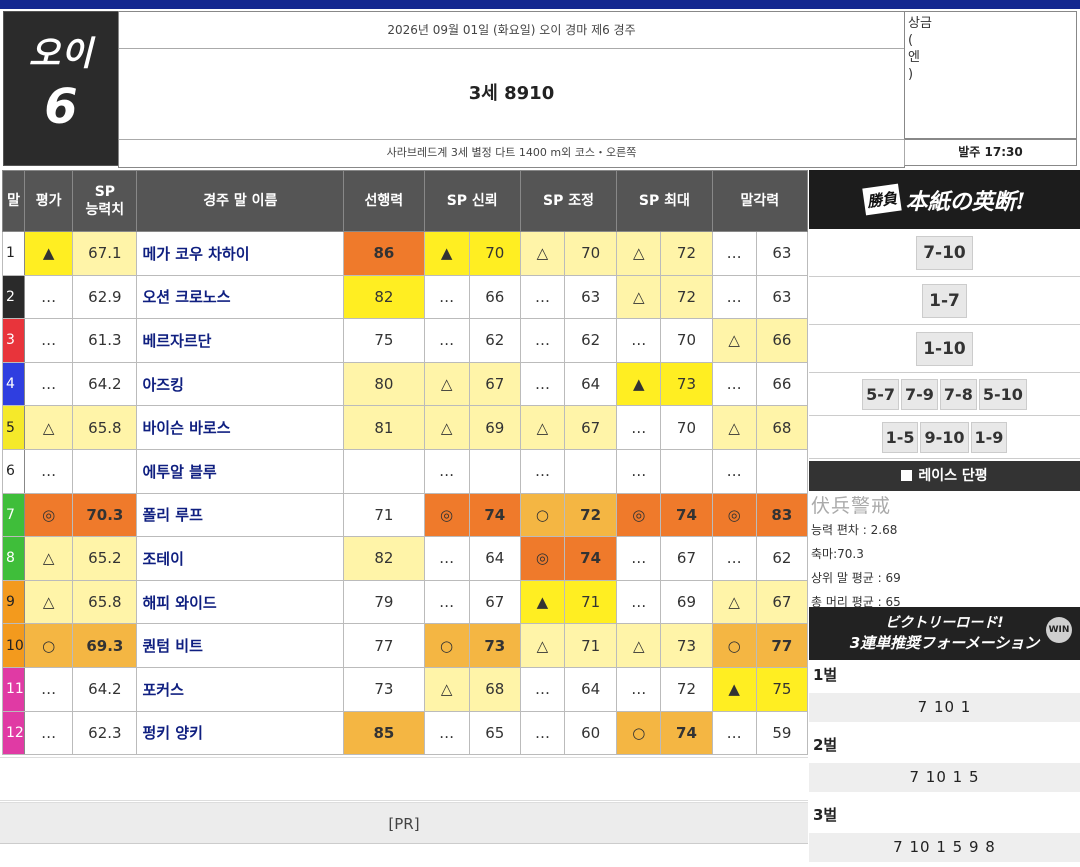 The width and height of the screenshot is (1080, 867). Describe the element at coordinates (240, 515) in the screenshot. I see `horse-name: 폴리 루프` at that location.